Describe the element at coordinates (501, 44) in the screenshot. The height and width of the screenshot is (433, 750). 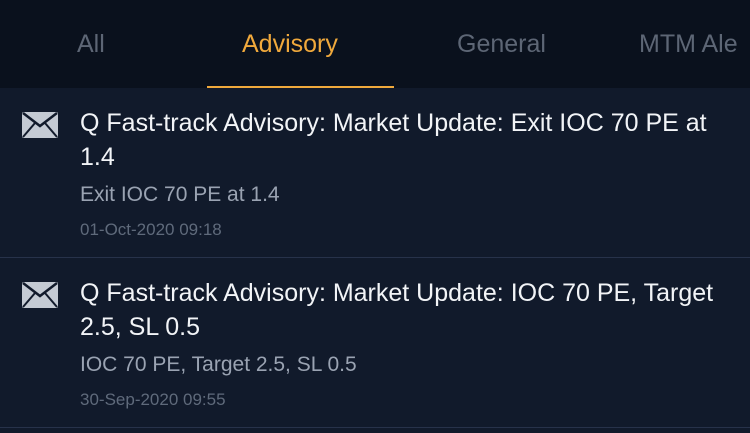
I see `tab-general: General` at that location.